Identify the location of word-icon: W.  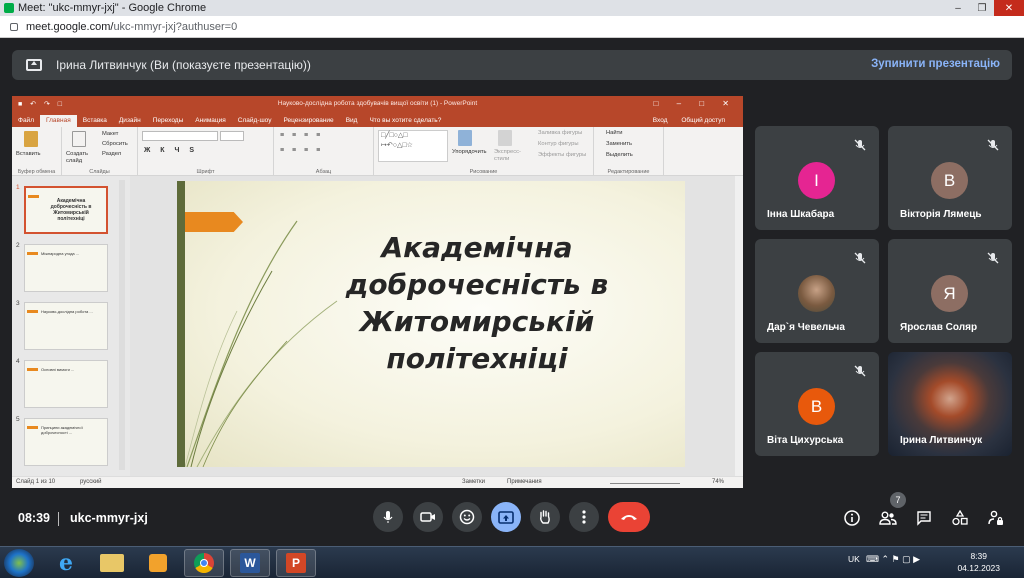
(250, 563).